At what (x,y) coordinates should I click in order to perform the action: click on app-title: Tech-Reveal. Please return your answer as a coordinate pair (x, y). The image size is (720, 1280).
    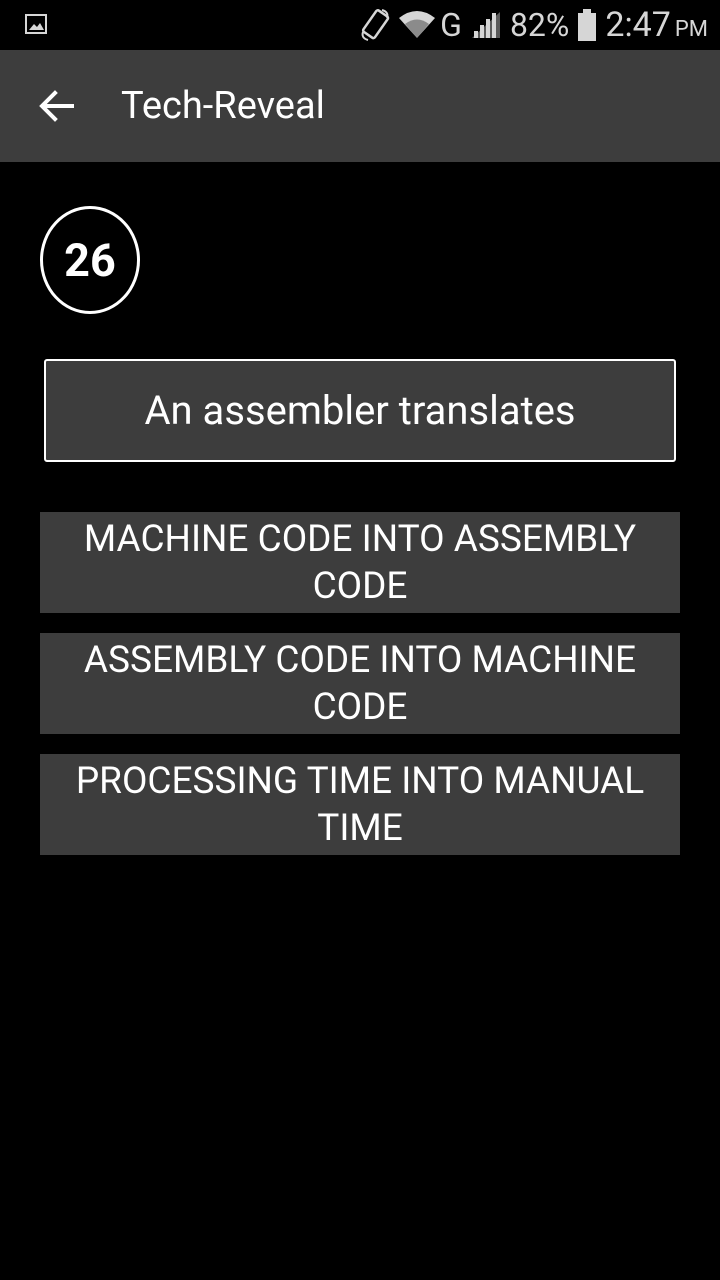
    Looking at the image, I should click on (223, 106).